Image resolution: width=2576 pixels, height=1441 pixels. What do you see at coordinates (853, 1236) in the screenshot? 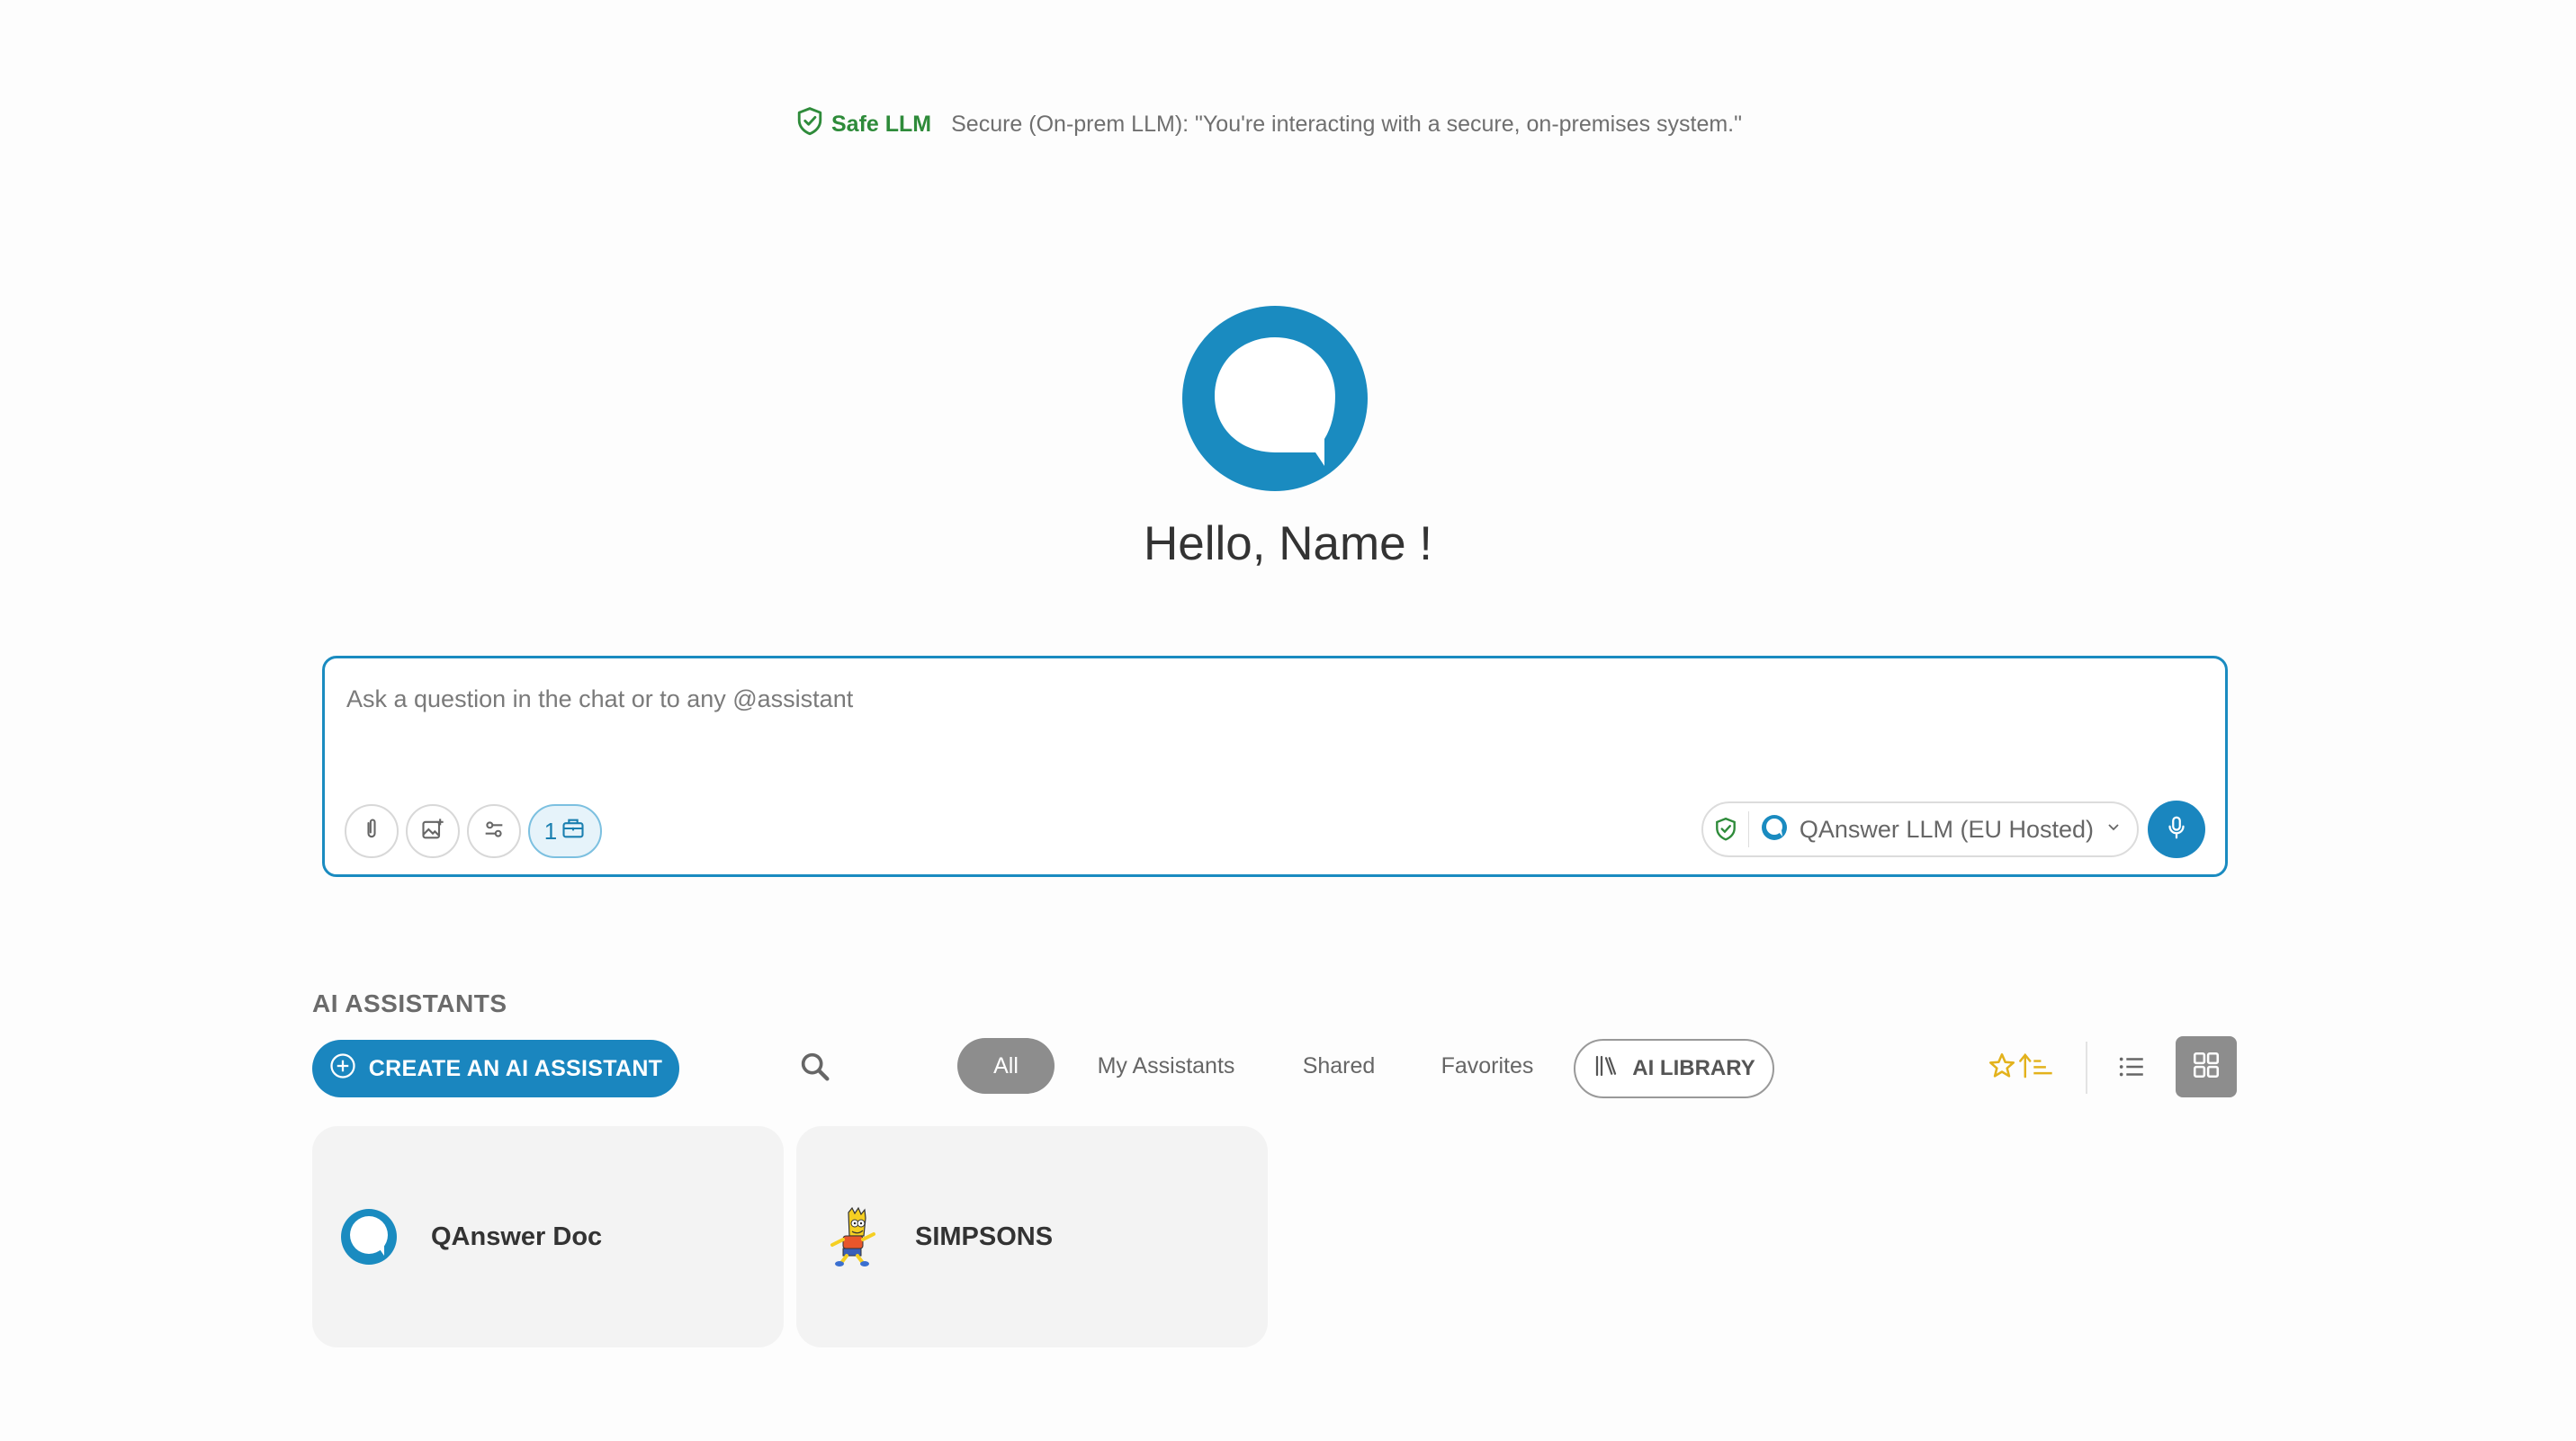
I see `bart-simpson-avatar-icon` at bounding box center [853, 1236].